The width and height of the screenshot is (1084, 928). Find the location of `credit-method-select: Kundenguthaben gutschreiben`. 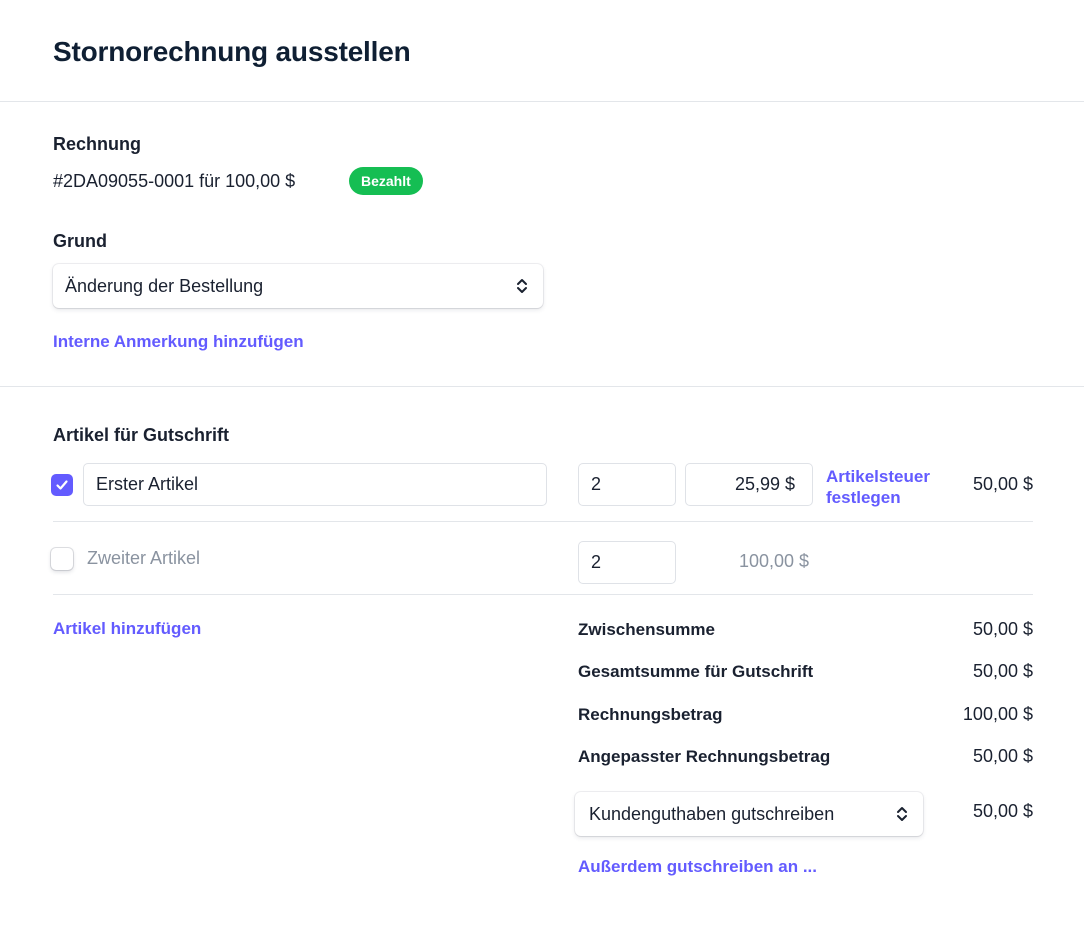

credit-method-select: Kundenguthaben gutschreiben is located at coordinates (749, 814).